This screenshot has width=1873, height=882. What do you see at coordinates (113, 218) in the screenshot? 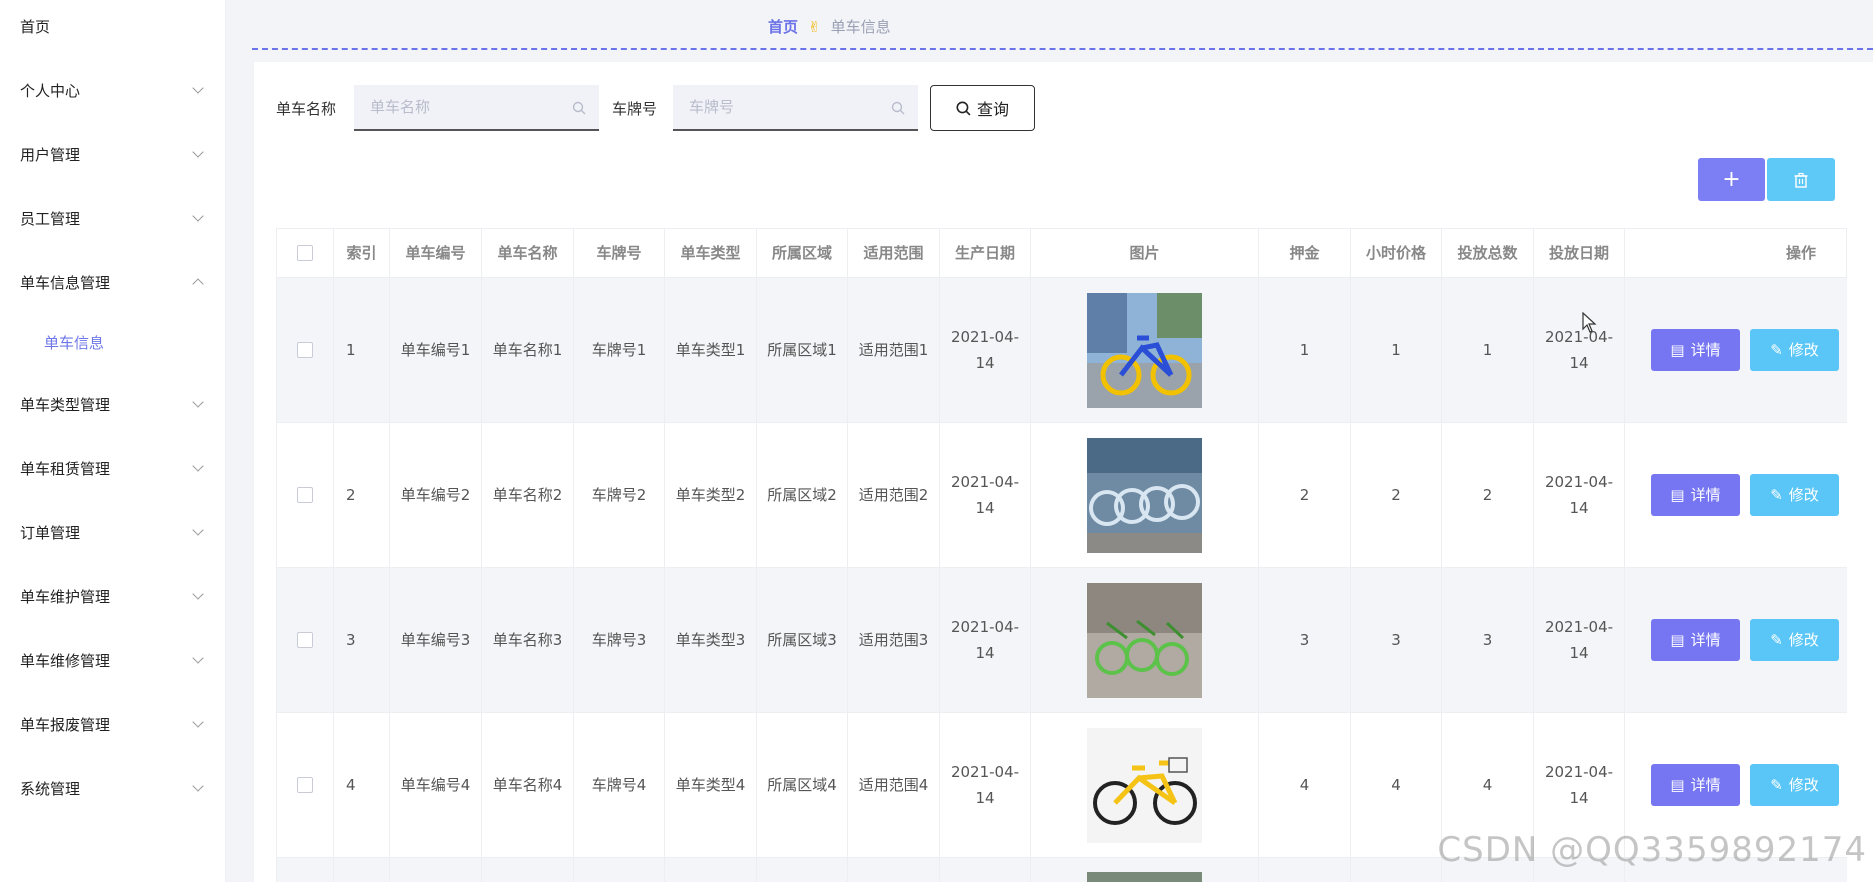
I see `sidebar-item-staff-management: 员工管理` at bounding box center [113, 218].